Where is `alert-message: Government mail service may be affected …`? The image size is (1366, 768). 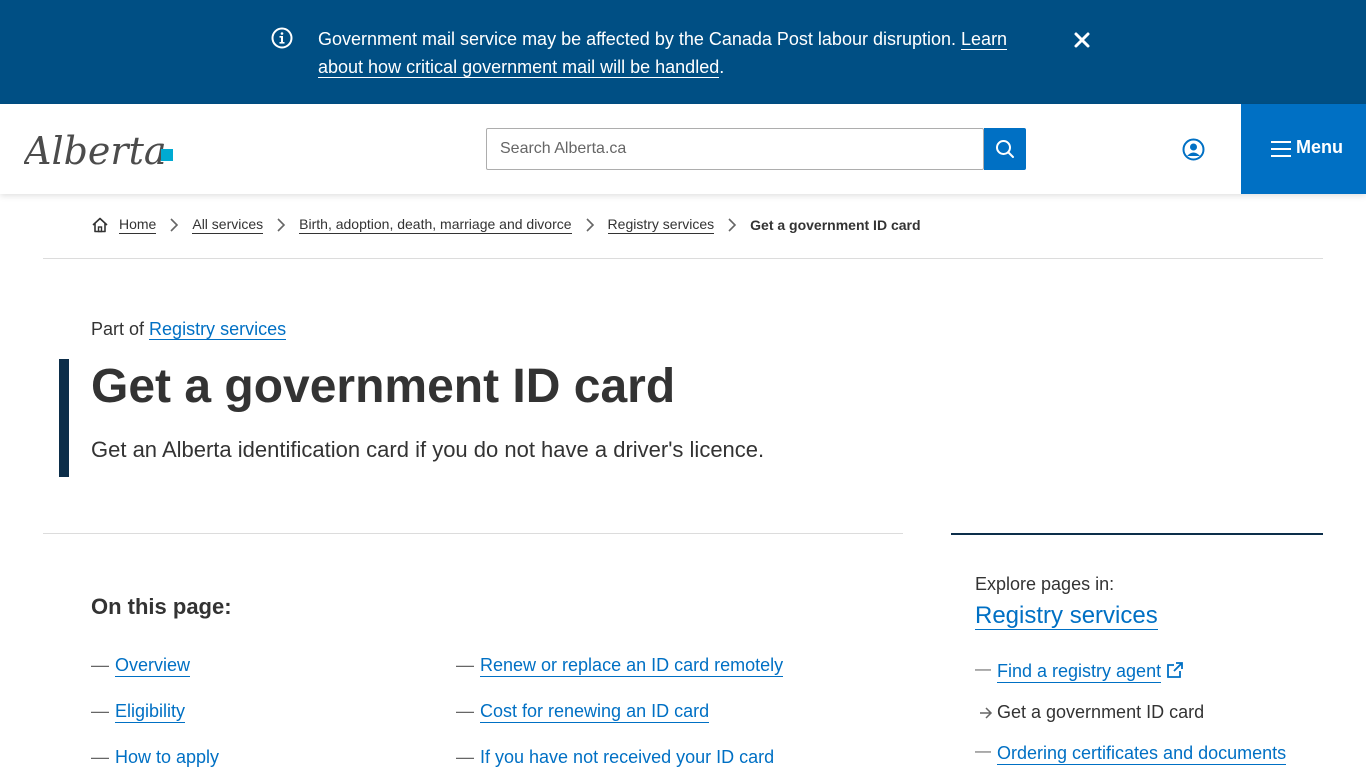 alert-message: Government mail service may be affected … is located at coordinates (678, 53).